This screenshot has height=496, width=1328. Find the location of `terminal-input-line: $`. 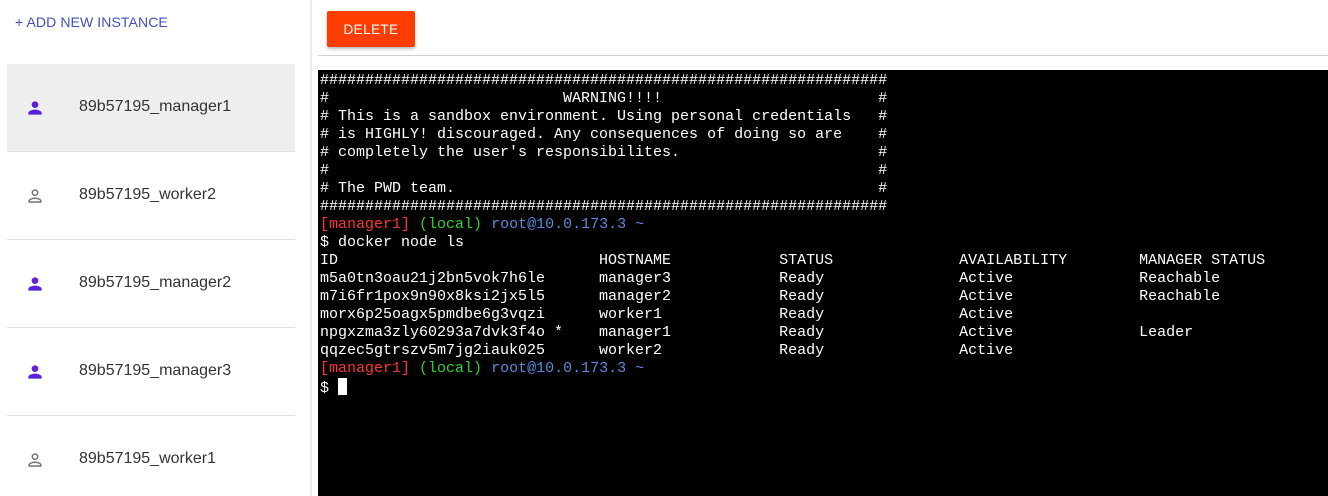

terminal-input-line: $ is located at coordinates (824, 387).